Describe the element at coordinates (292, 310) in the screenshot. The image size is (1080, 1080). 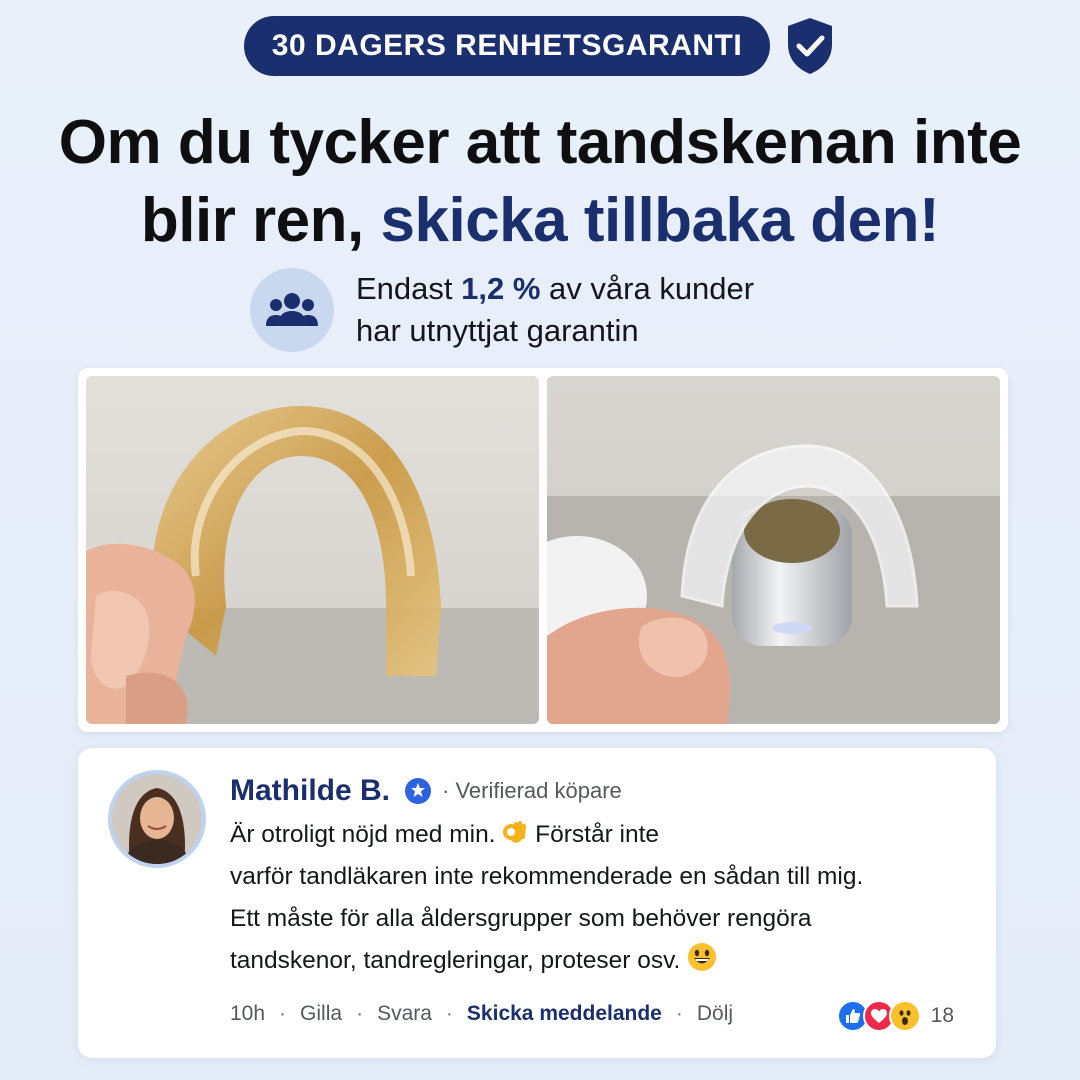
I see `users-group-icon` at that location.